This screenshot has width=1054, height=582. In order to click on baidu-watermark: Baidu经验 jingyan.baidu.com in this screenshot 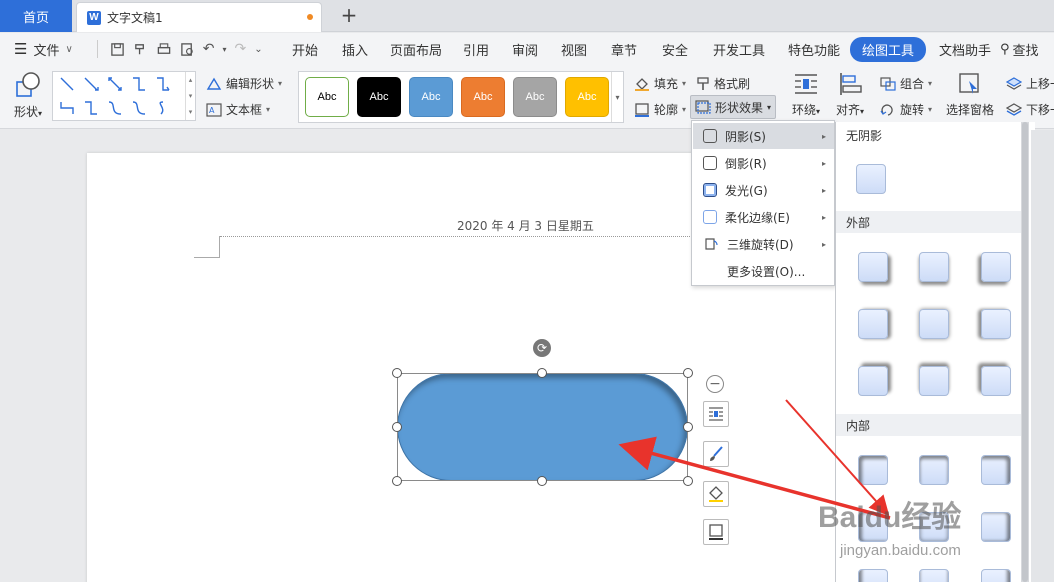, I will do `click(923, 522)`.